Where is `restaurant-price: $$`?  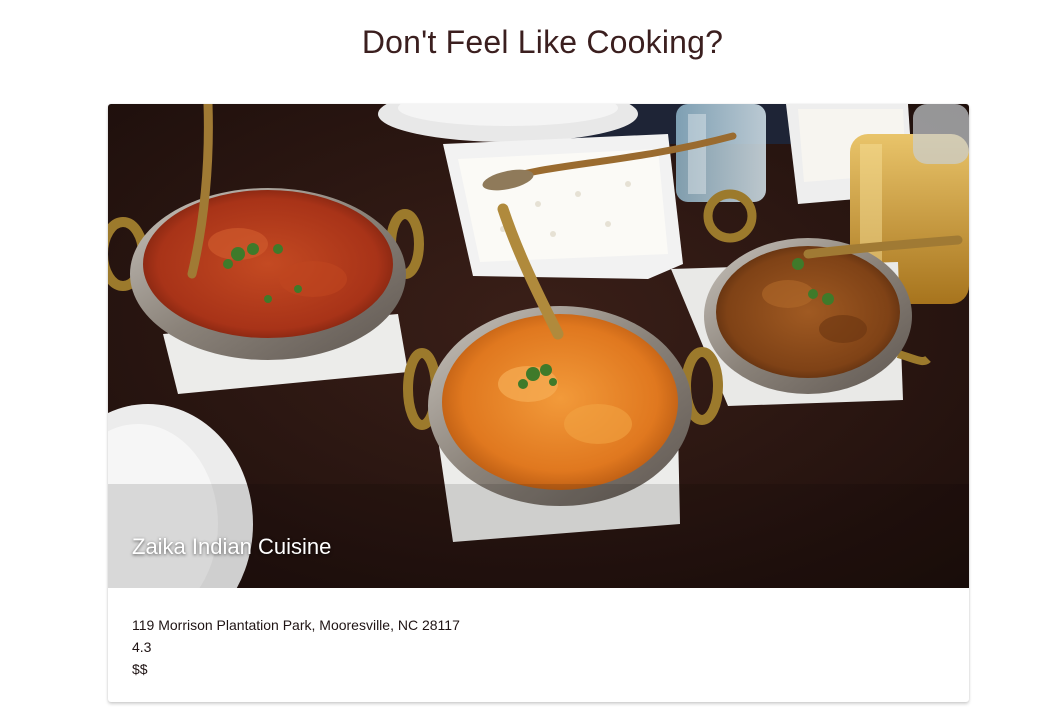
restaurant-price: $$ is located at coordinates (140, 669).